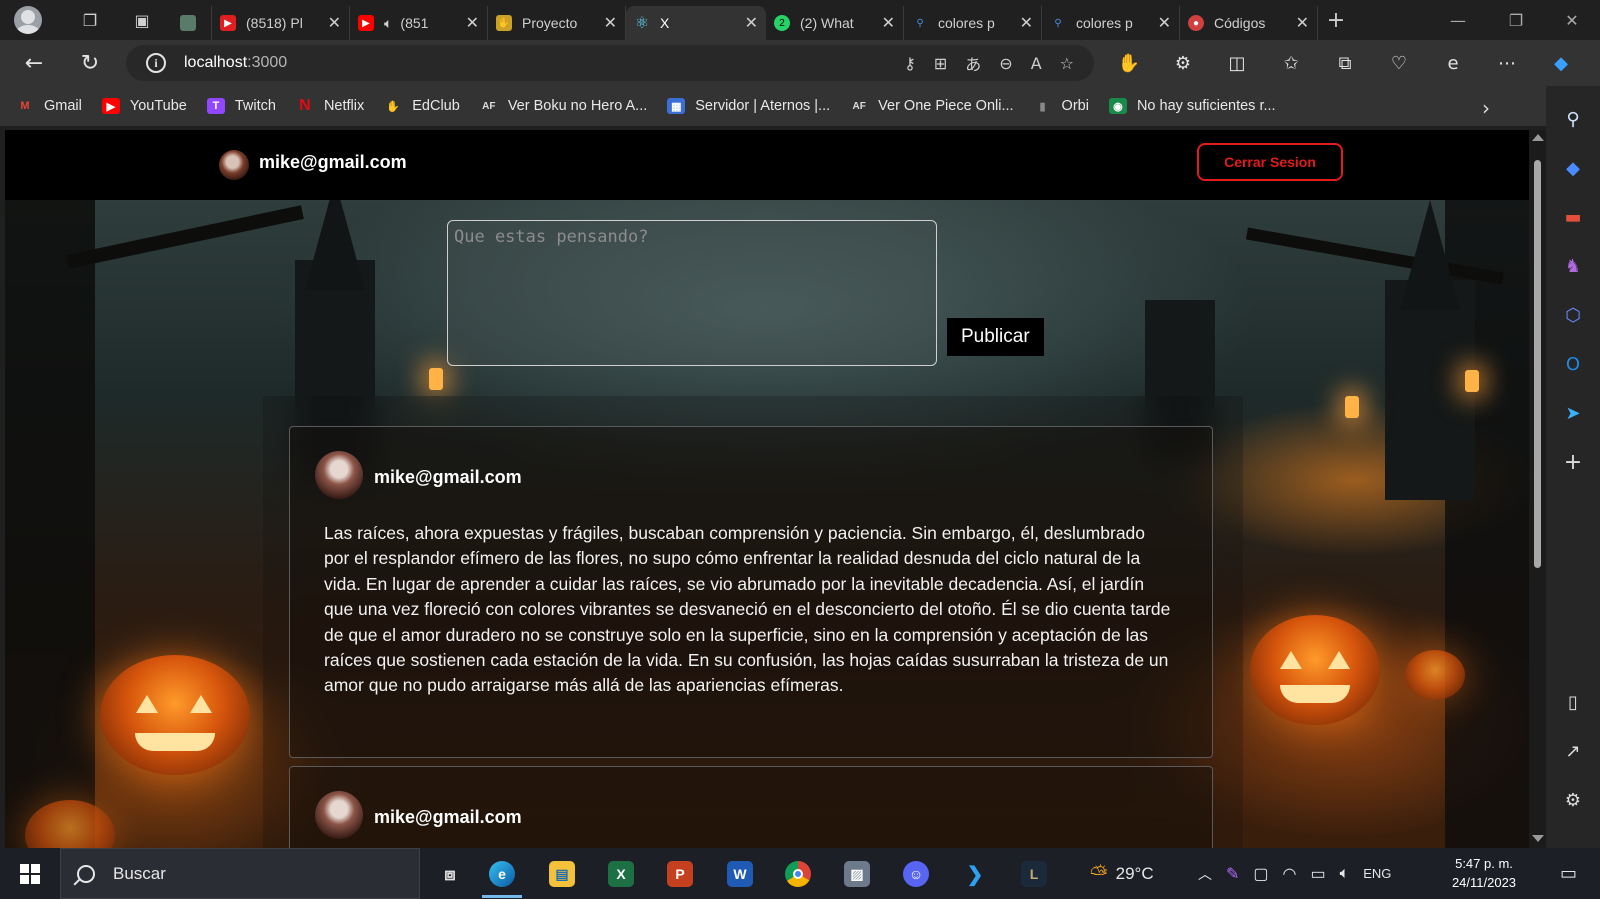 This screenshot has height=899, width=1600. I want to click on tab-1: ▶ (8518) Pl ✕, so click(281, 23).